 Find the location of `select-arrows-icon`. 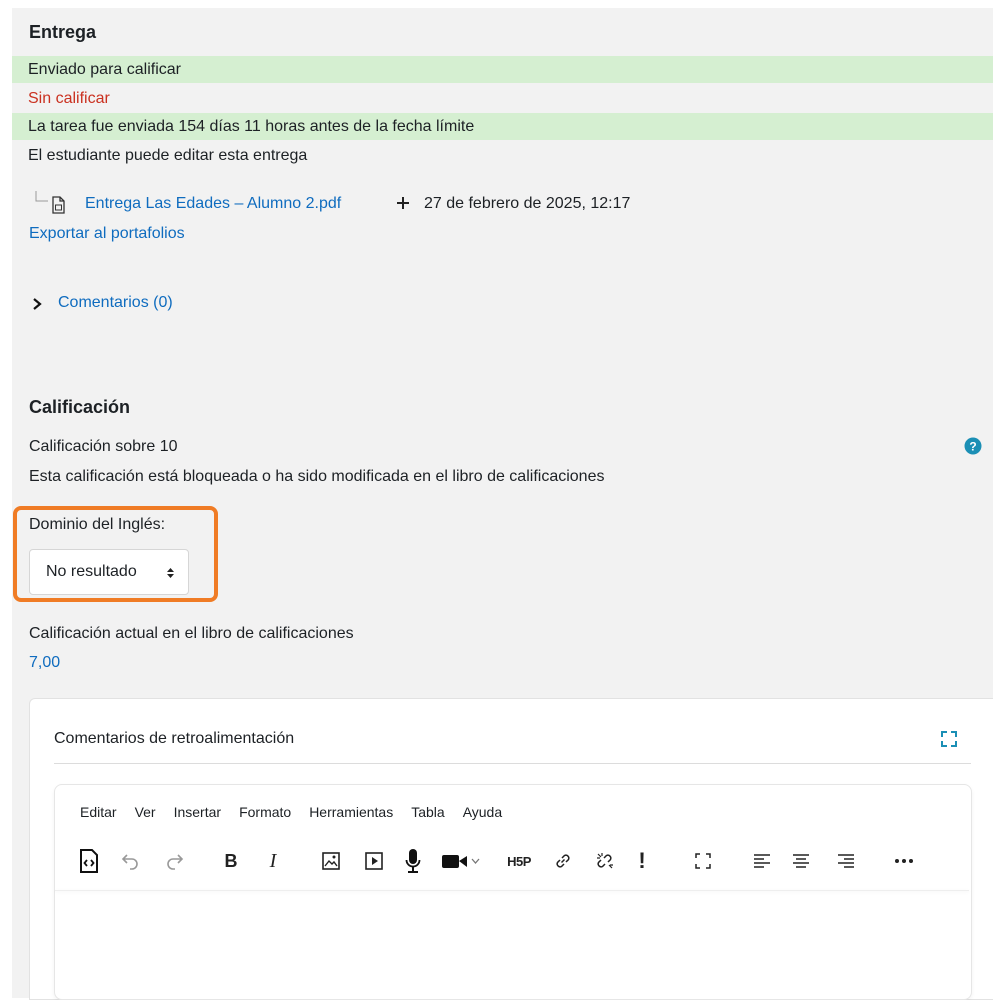

select-arrows-icon is located at coordinates (170, 573).